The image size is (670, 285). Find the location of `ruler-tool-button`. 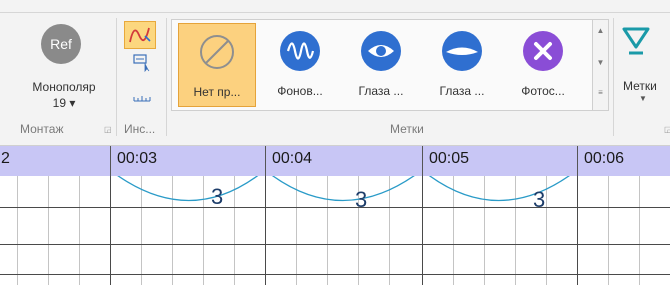

ruler-tool-button is located at coordinates (142, 97).